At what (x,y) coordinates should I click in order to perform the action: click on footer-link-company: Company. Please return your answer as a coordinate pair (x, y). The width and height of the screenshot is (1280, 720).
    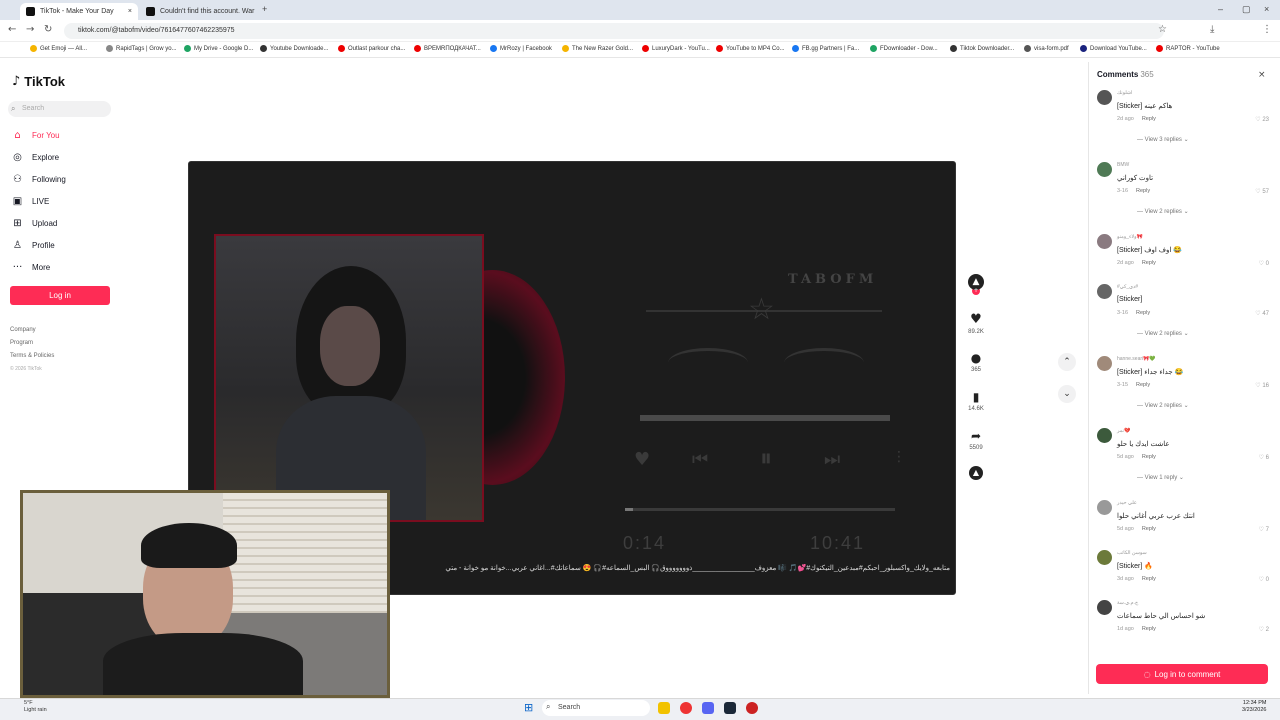
    Looking at the image, I should click on (23, 330).